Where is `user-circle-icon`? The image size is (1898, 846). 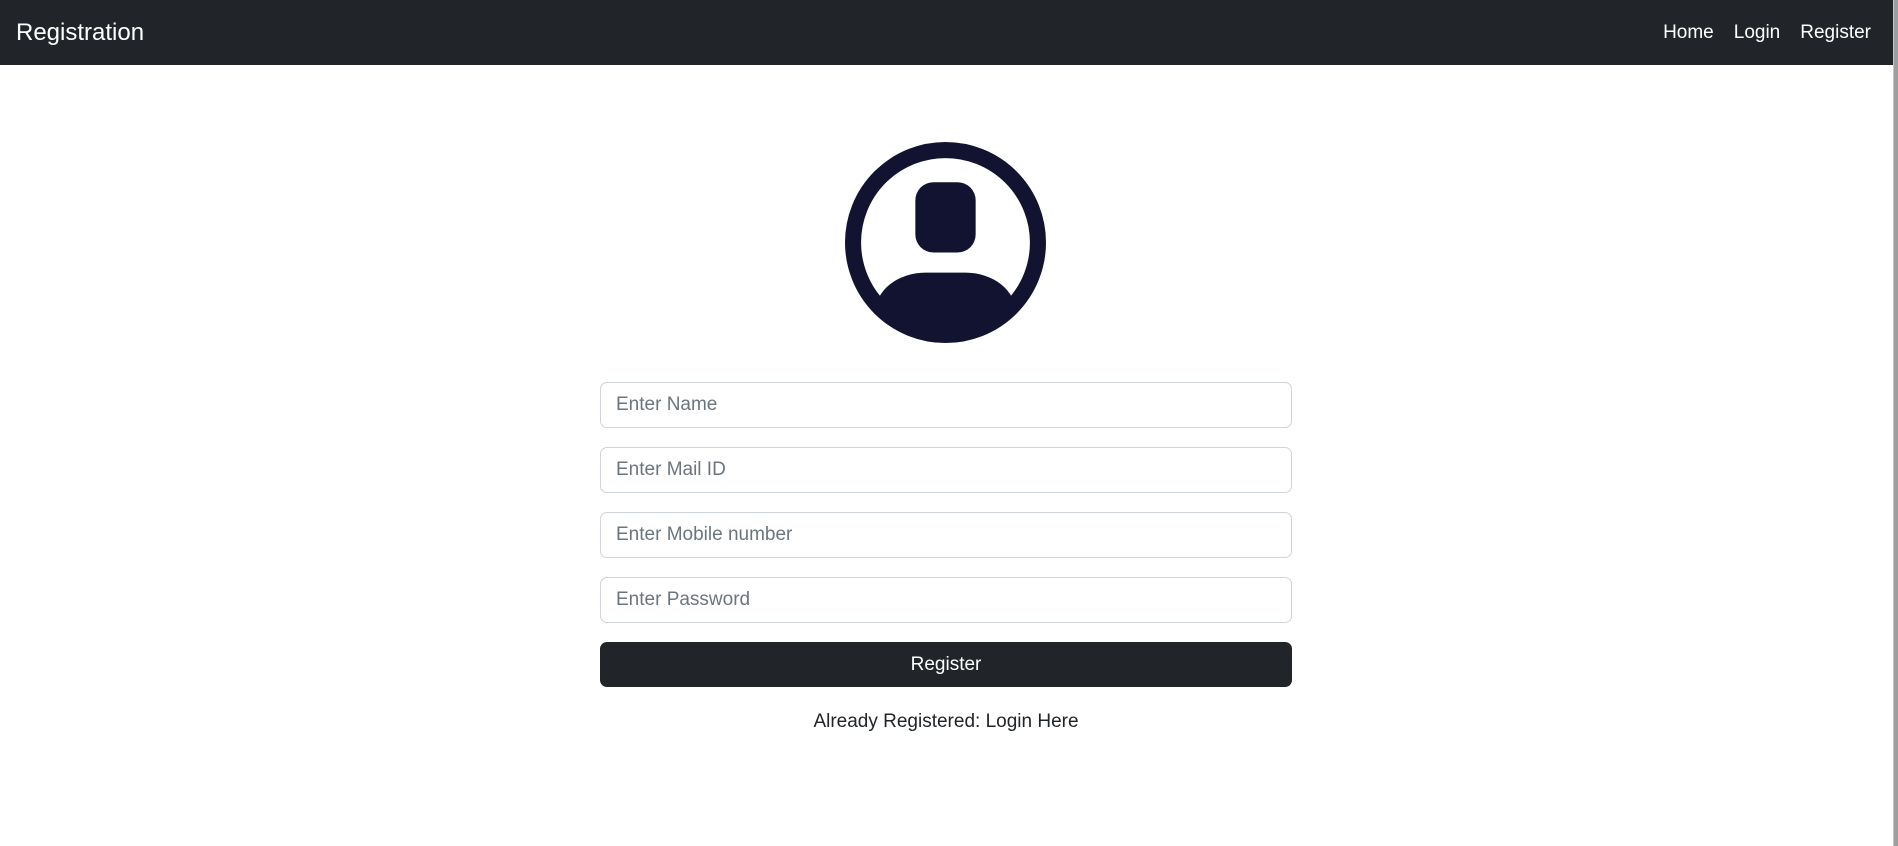 user-circle-icon is located at coordinates (945, 242).